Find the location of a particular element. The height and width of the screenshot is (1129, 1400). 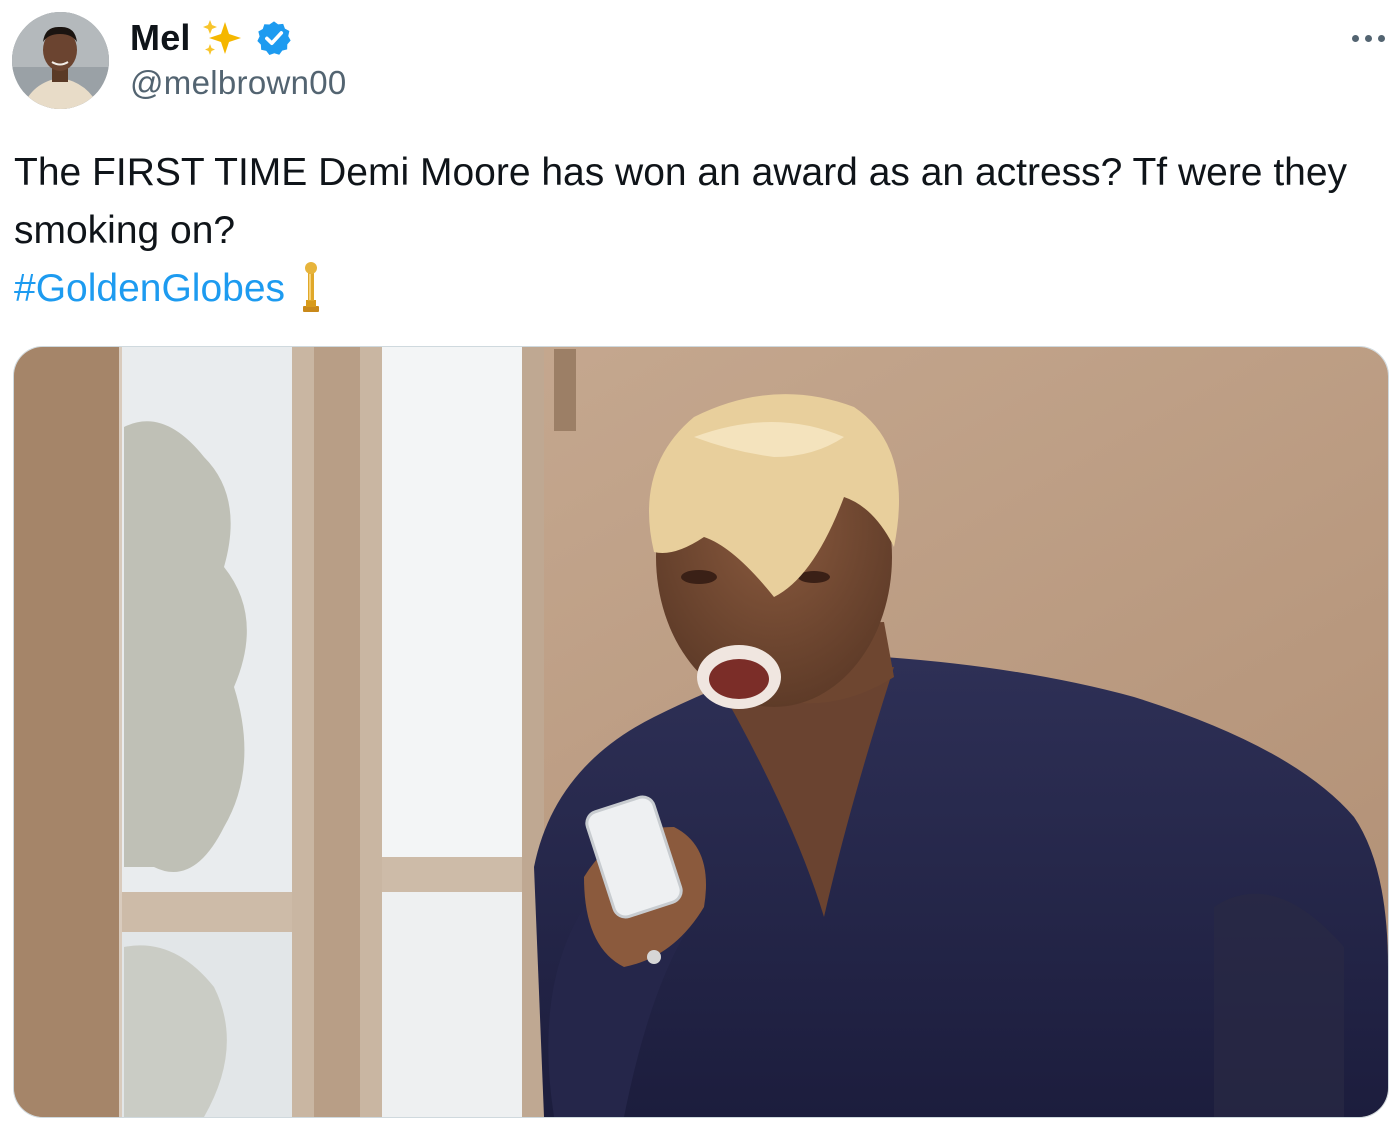

sparkles-icon is located at coordinates (223, 38).